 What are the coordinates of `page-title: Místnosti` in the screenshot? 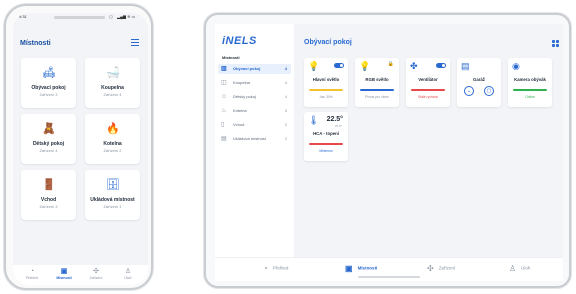 It's located at (35, 43).